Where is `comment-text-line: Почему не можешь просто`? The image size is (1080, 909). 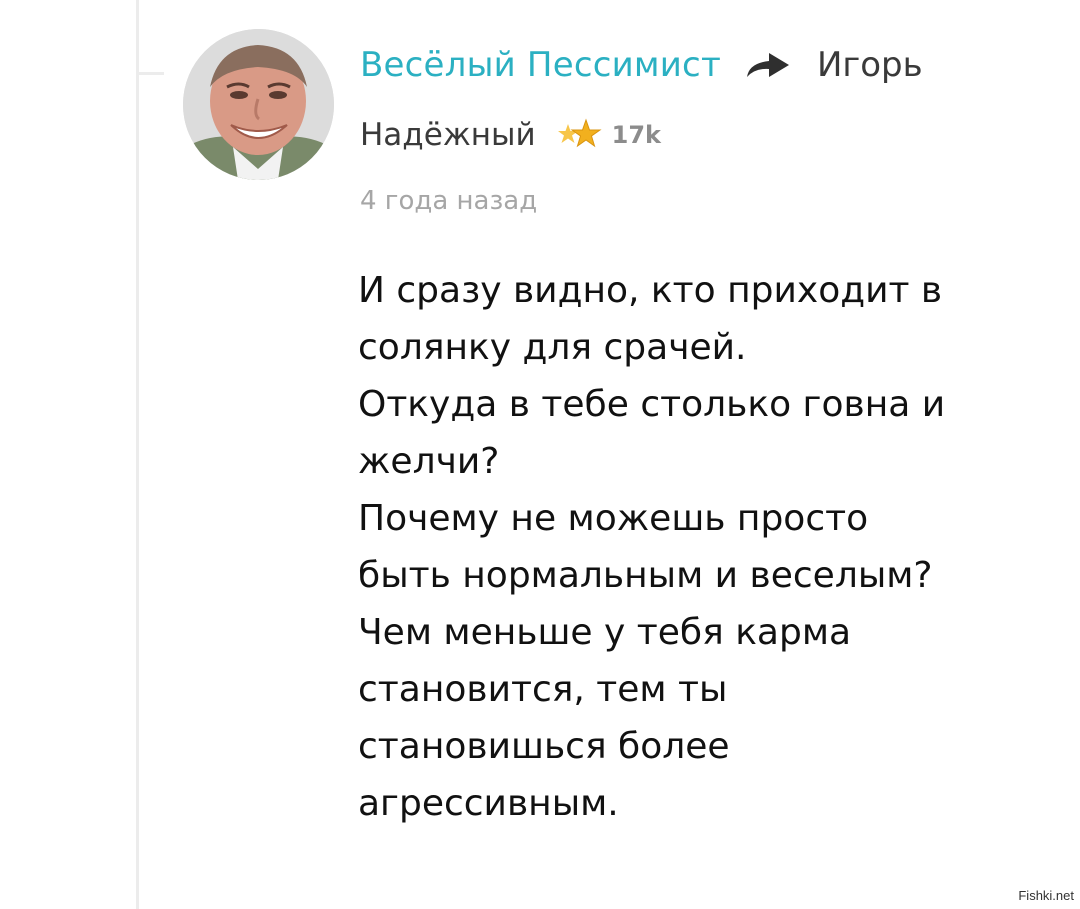 comment-text-line: Почему не можешь просто is located at coordinates (613, 518).